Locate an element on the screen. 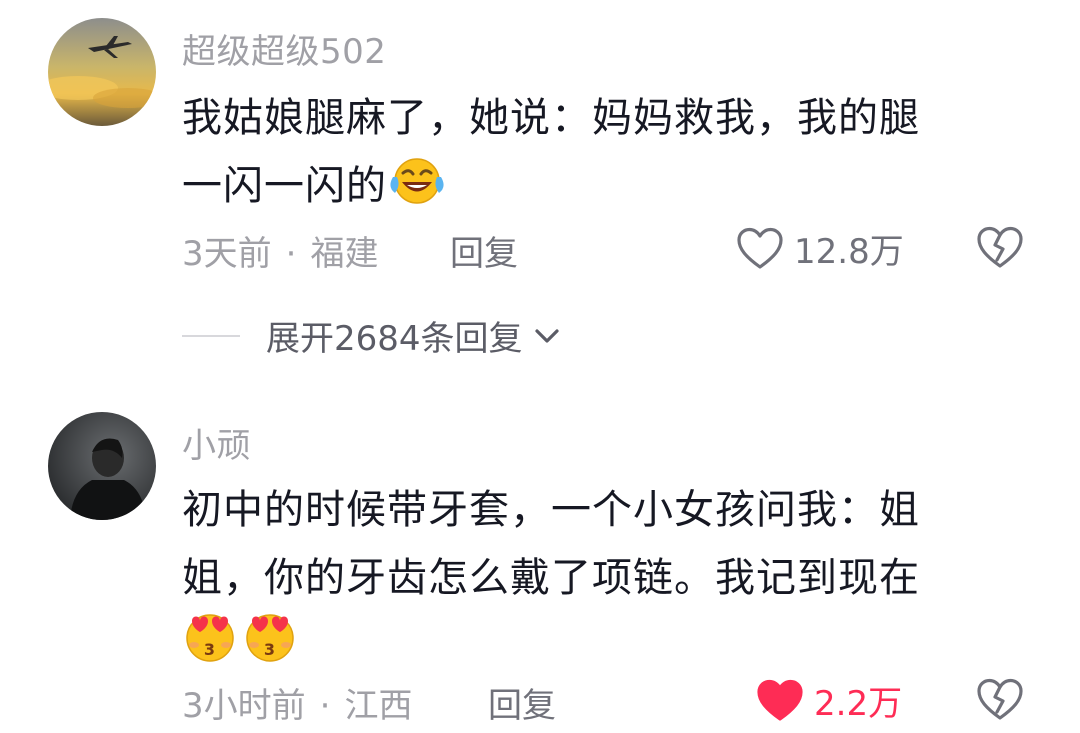  comment-text-line-2: 姐，你的牙齿怎么戴了项链。我记到现在 is located at coordinates (551, 578).